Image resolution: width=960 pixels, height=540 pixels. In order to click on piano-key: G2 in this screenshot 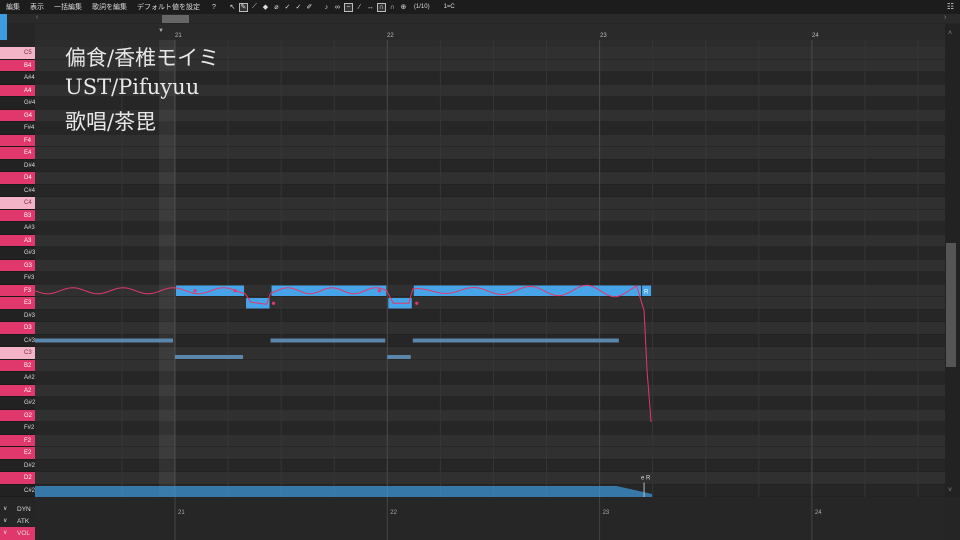, I will do `click(17, 415)`.